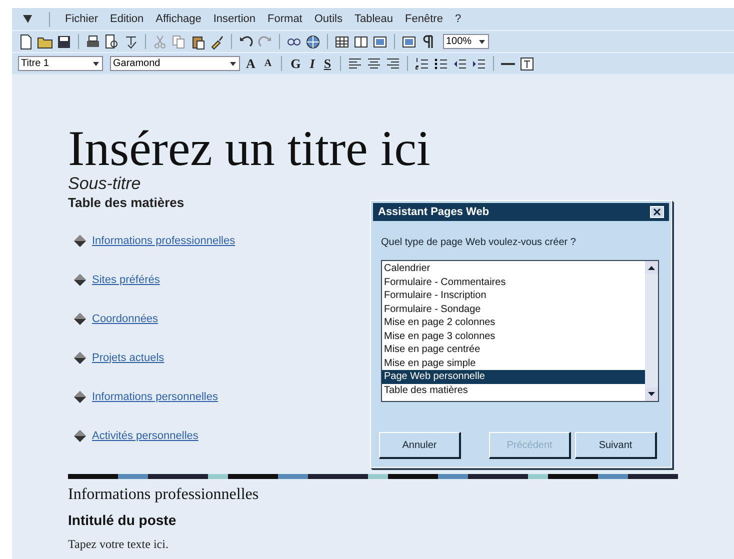  What do you see at coordinates (312, 63) in the screenshot?
I see `italic-button: I` at bounding box center [312, 63].